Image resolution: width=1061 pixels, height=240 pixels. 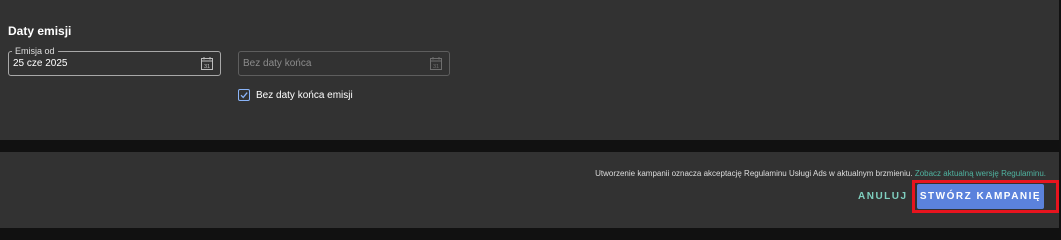 I want to click on section-title: Daty emisji, so click(x=40, y=31).